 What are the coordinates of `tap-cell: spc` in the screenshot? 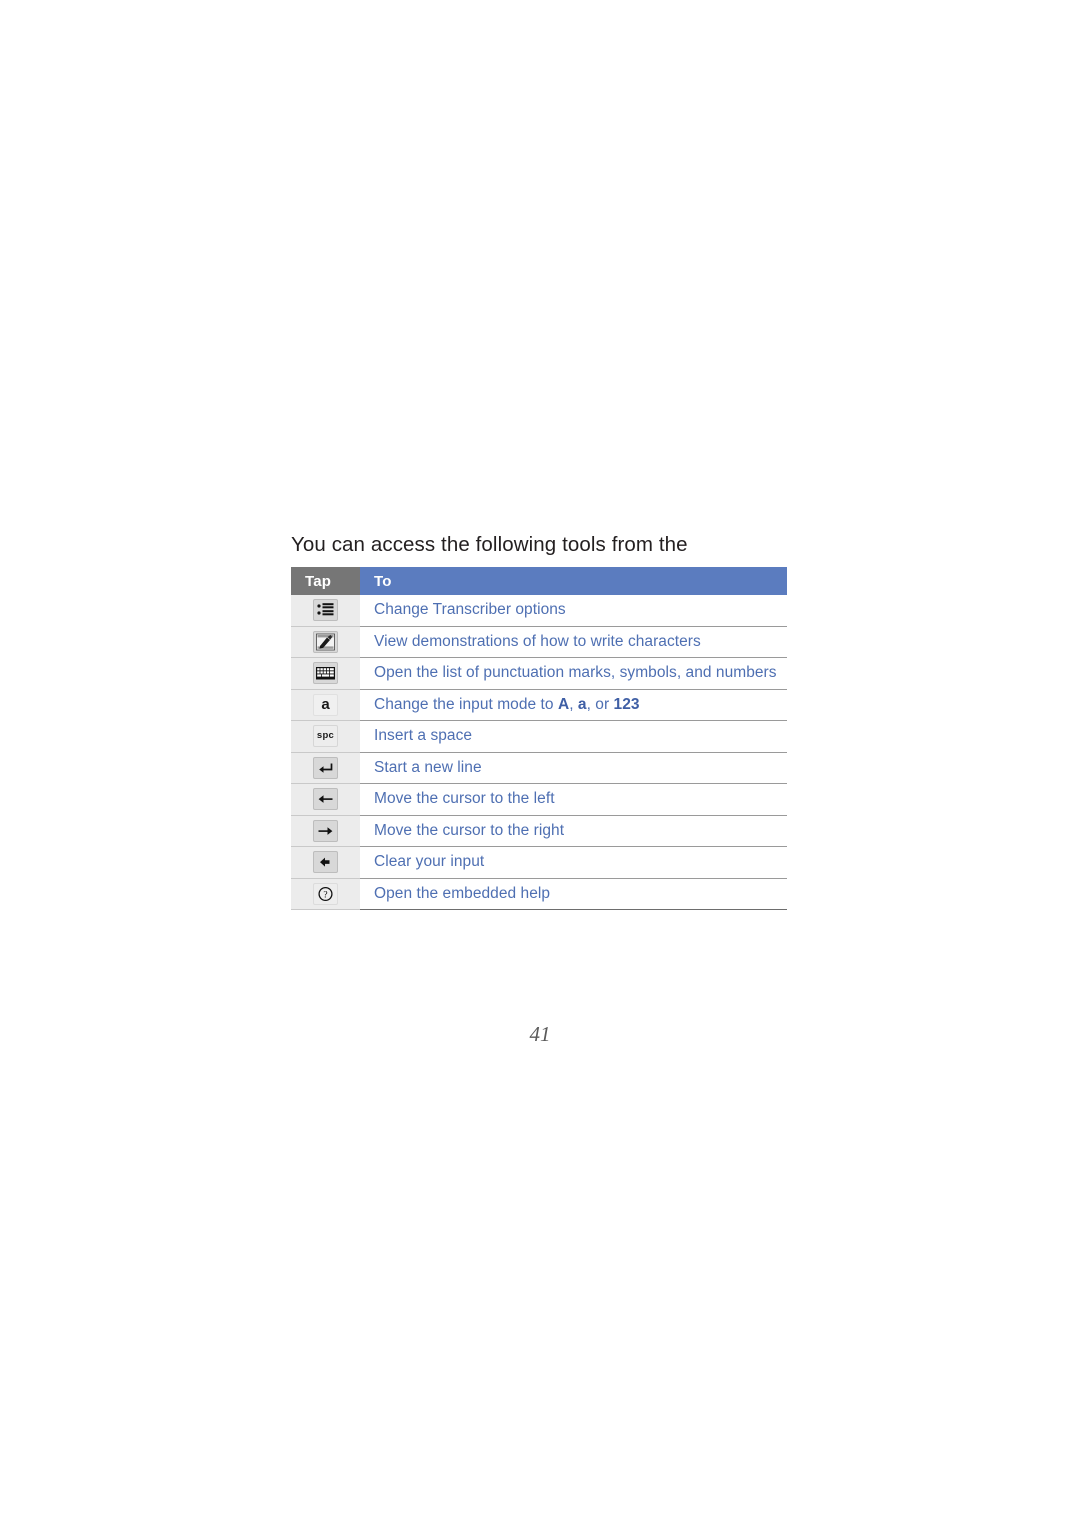 It's located at (325, 736).